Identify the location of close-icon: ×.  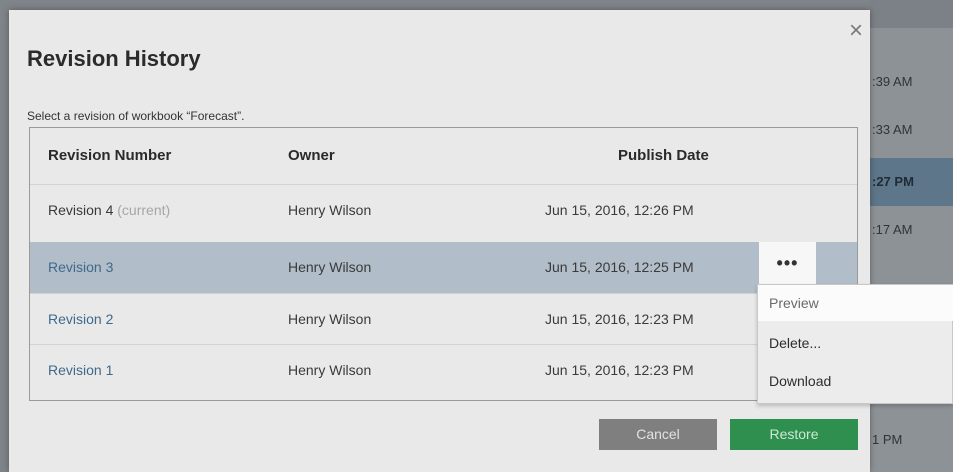
(856, 31).